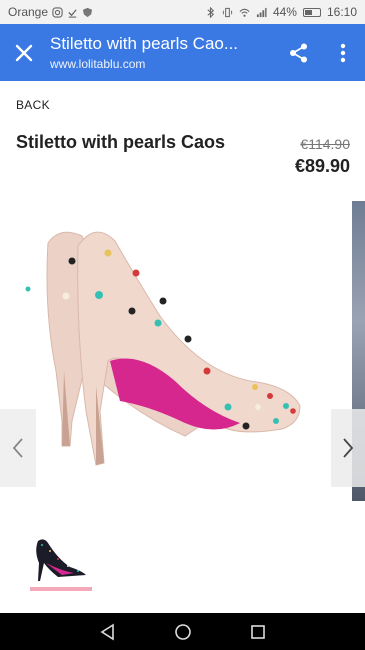  I want to click on thumbnail-selected-indicator, so click(61, 589).